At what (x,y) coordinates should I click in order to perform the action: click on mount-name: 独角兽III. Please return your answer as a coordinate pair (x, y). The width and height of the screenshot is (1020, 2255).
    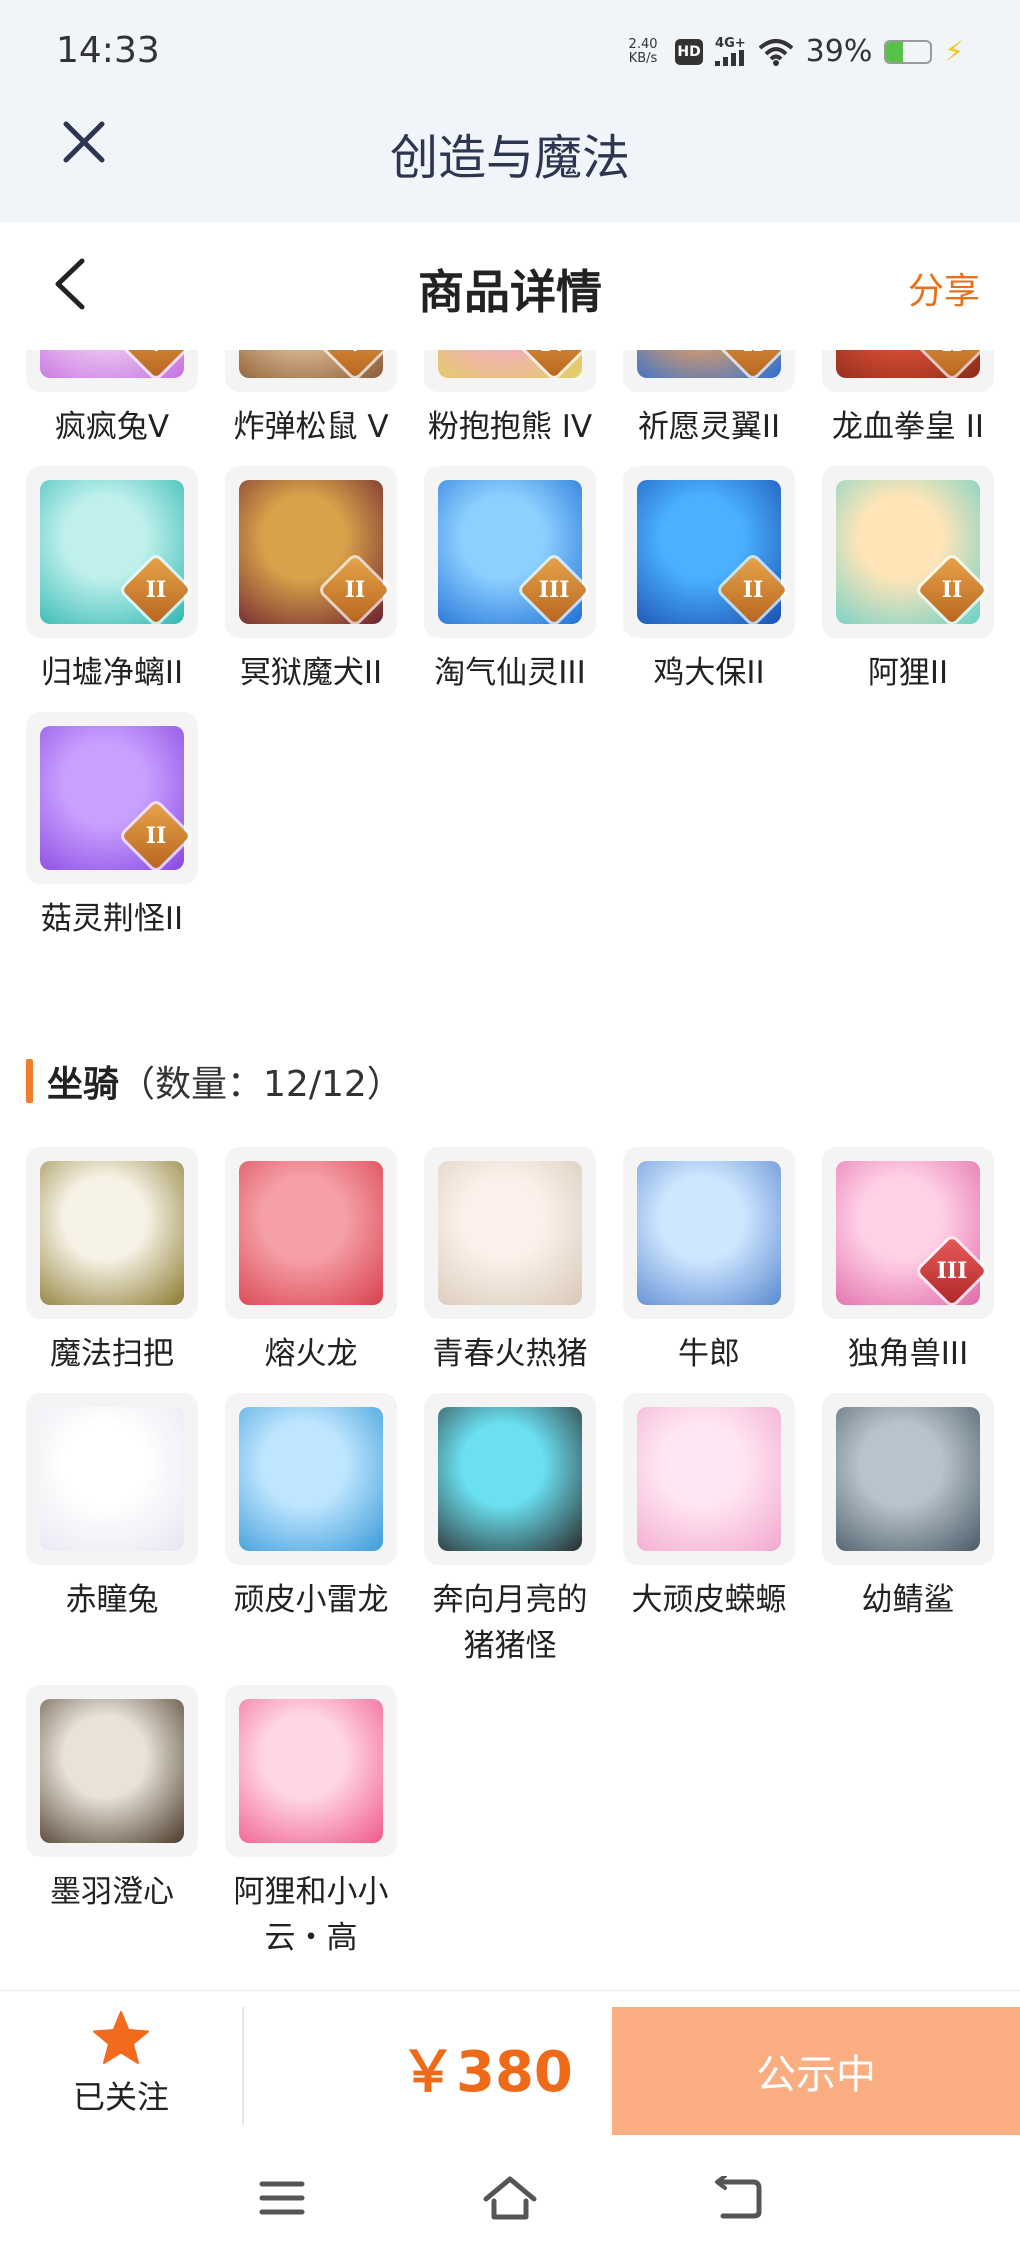
    Looking at the image, I should click on (908, 1354).